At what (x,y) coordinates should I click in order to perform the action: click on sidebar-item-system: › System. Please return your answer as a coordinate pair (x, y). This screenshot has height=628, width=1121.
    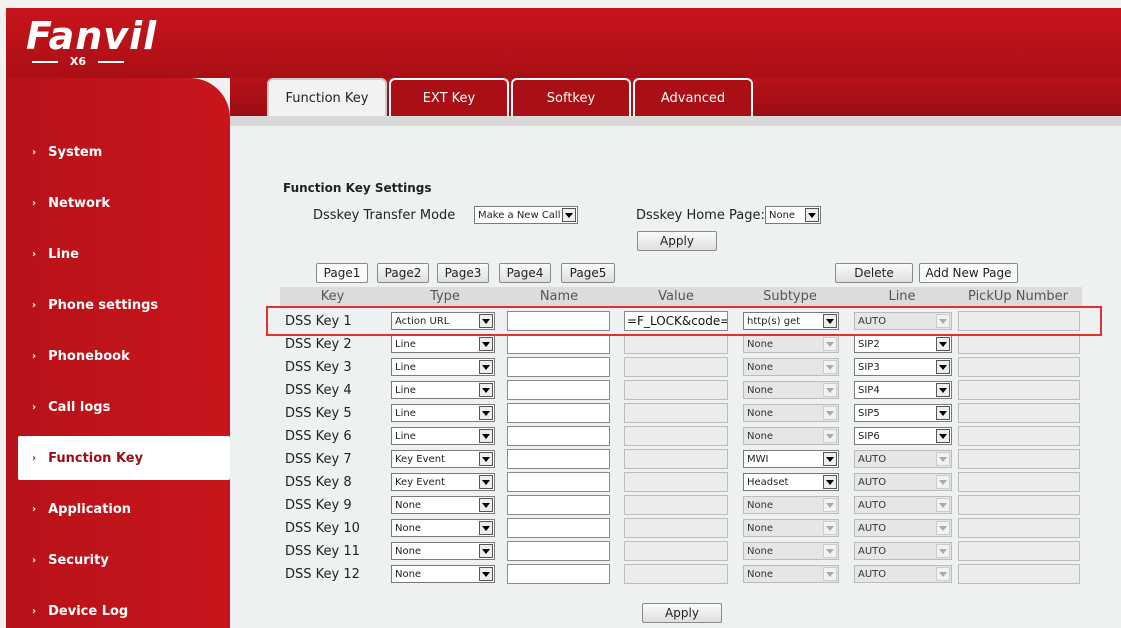
    Looking at the image, I should click on (118, 152).